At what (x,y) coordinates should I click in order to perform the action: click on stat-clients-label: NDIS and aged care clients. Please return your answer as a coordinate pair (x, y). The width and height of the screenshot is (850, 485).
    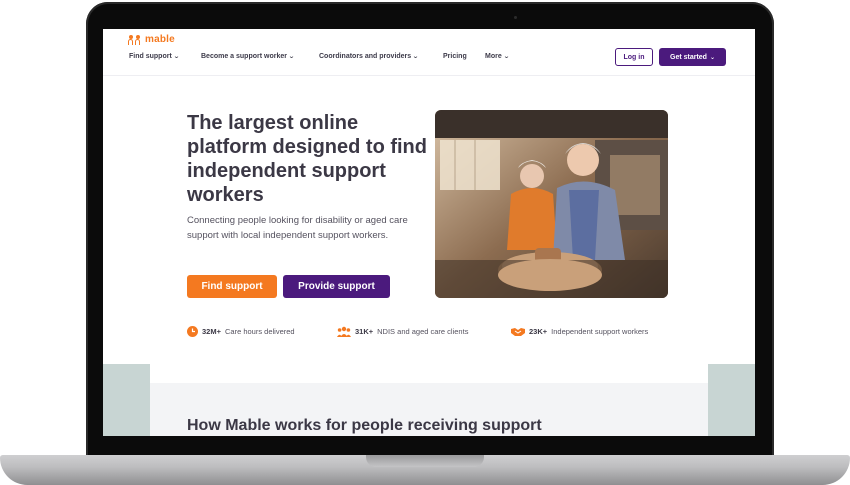
    Looking at the image, I should click on (423, 331).